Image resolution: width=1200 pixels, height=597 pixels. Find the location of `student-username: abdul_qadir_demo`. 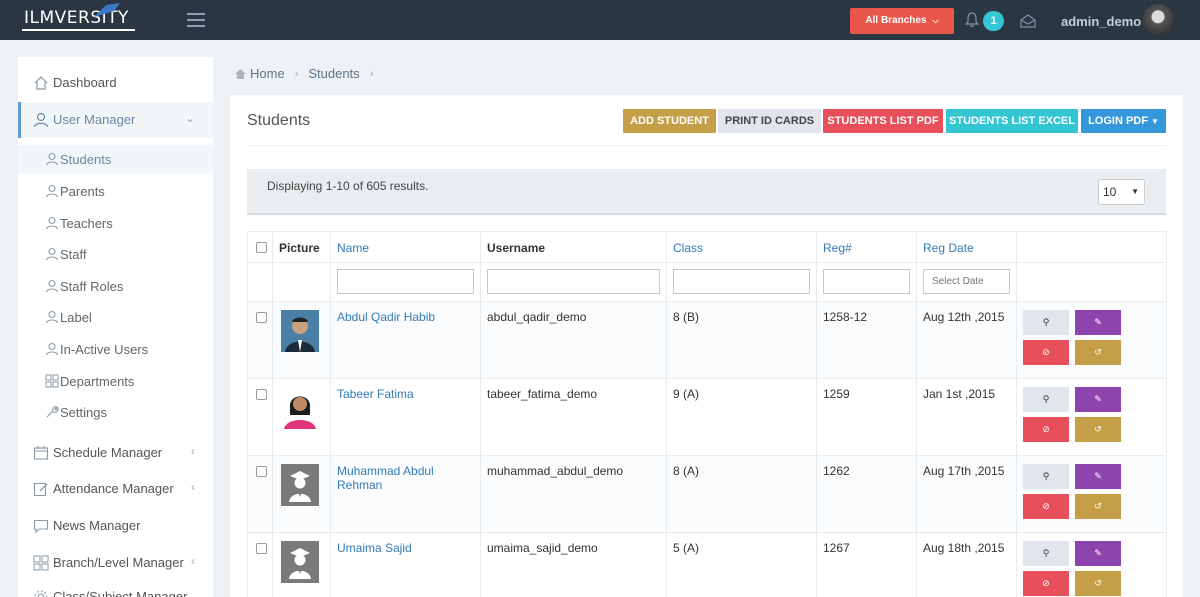

student-username: abdul_qadir_demo is located at coordinates (573, 340).